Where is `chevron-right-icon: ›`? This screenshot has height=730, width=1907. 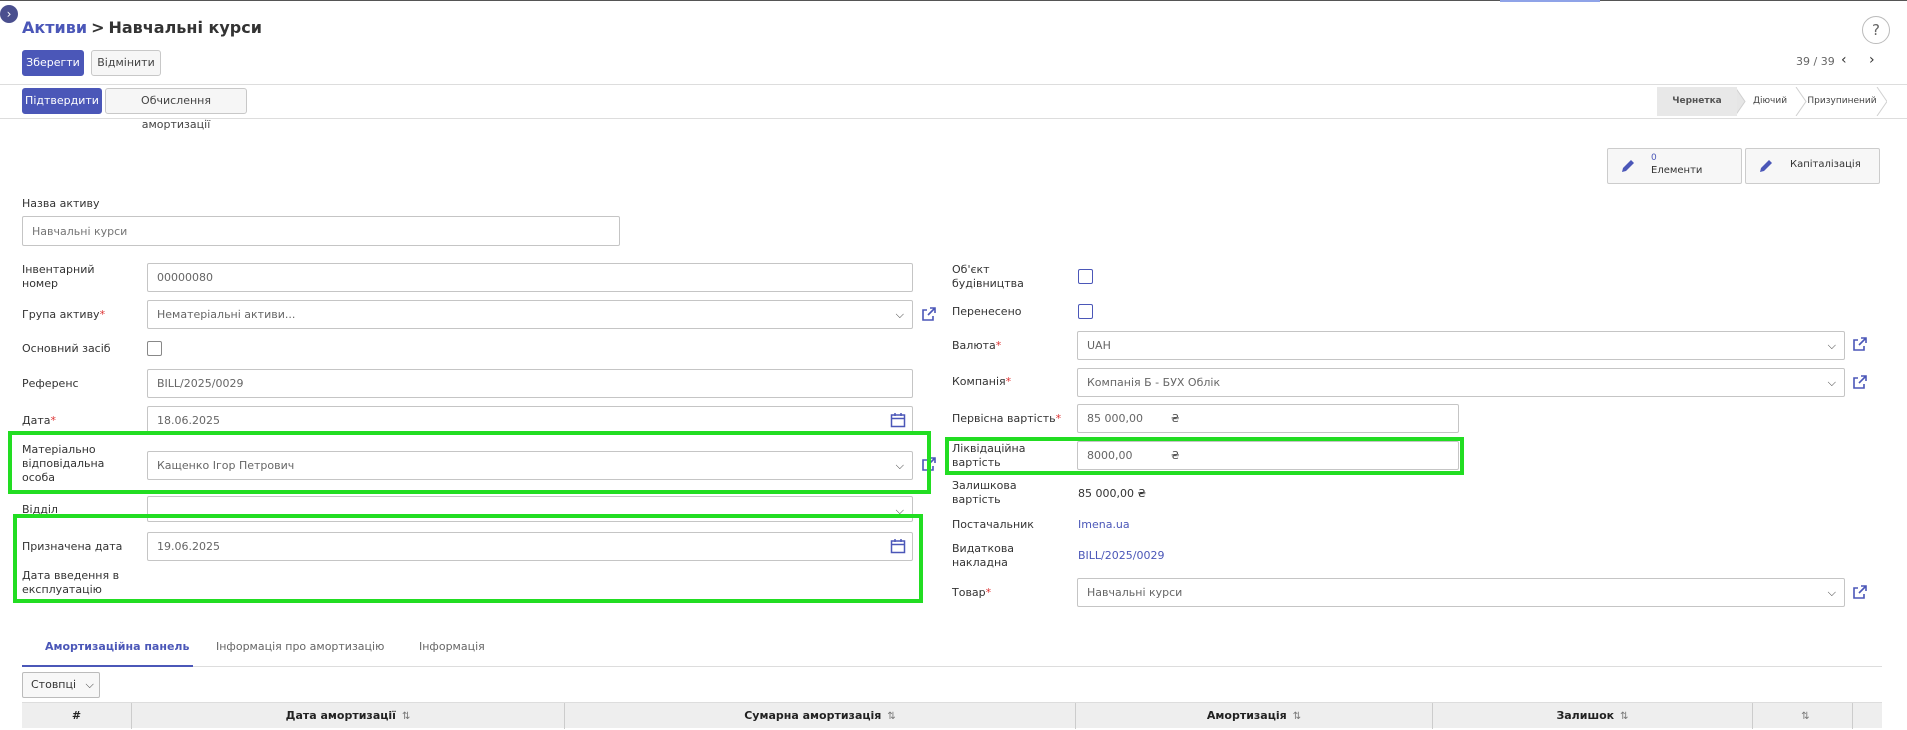
chevron-right-icon: › is located at coordinates (1872, 60).